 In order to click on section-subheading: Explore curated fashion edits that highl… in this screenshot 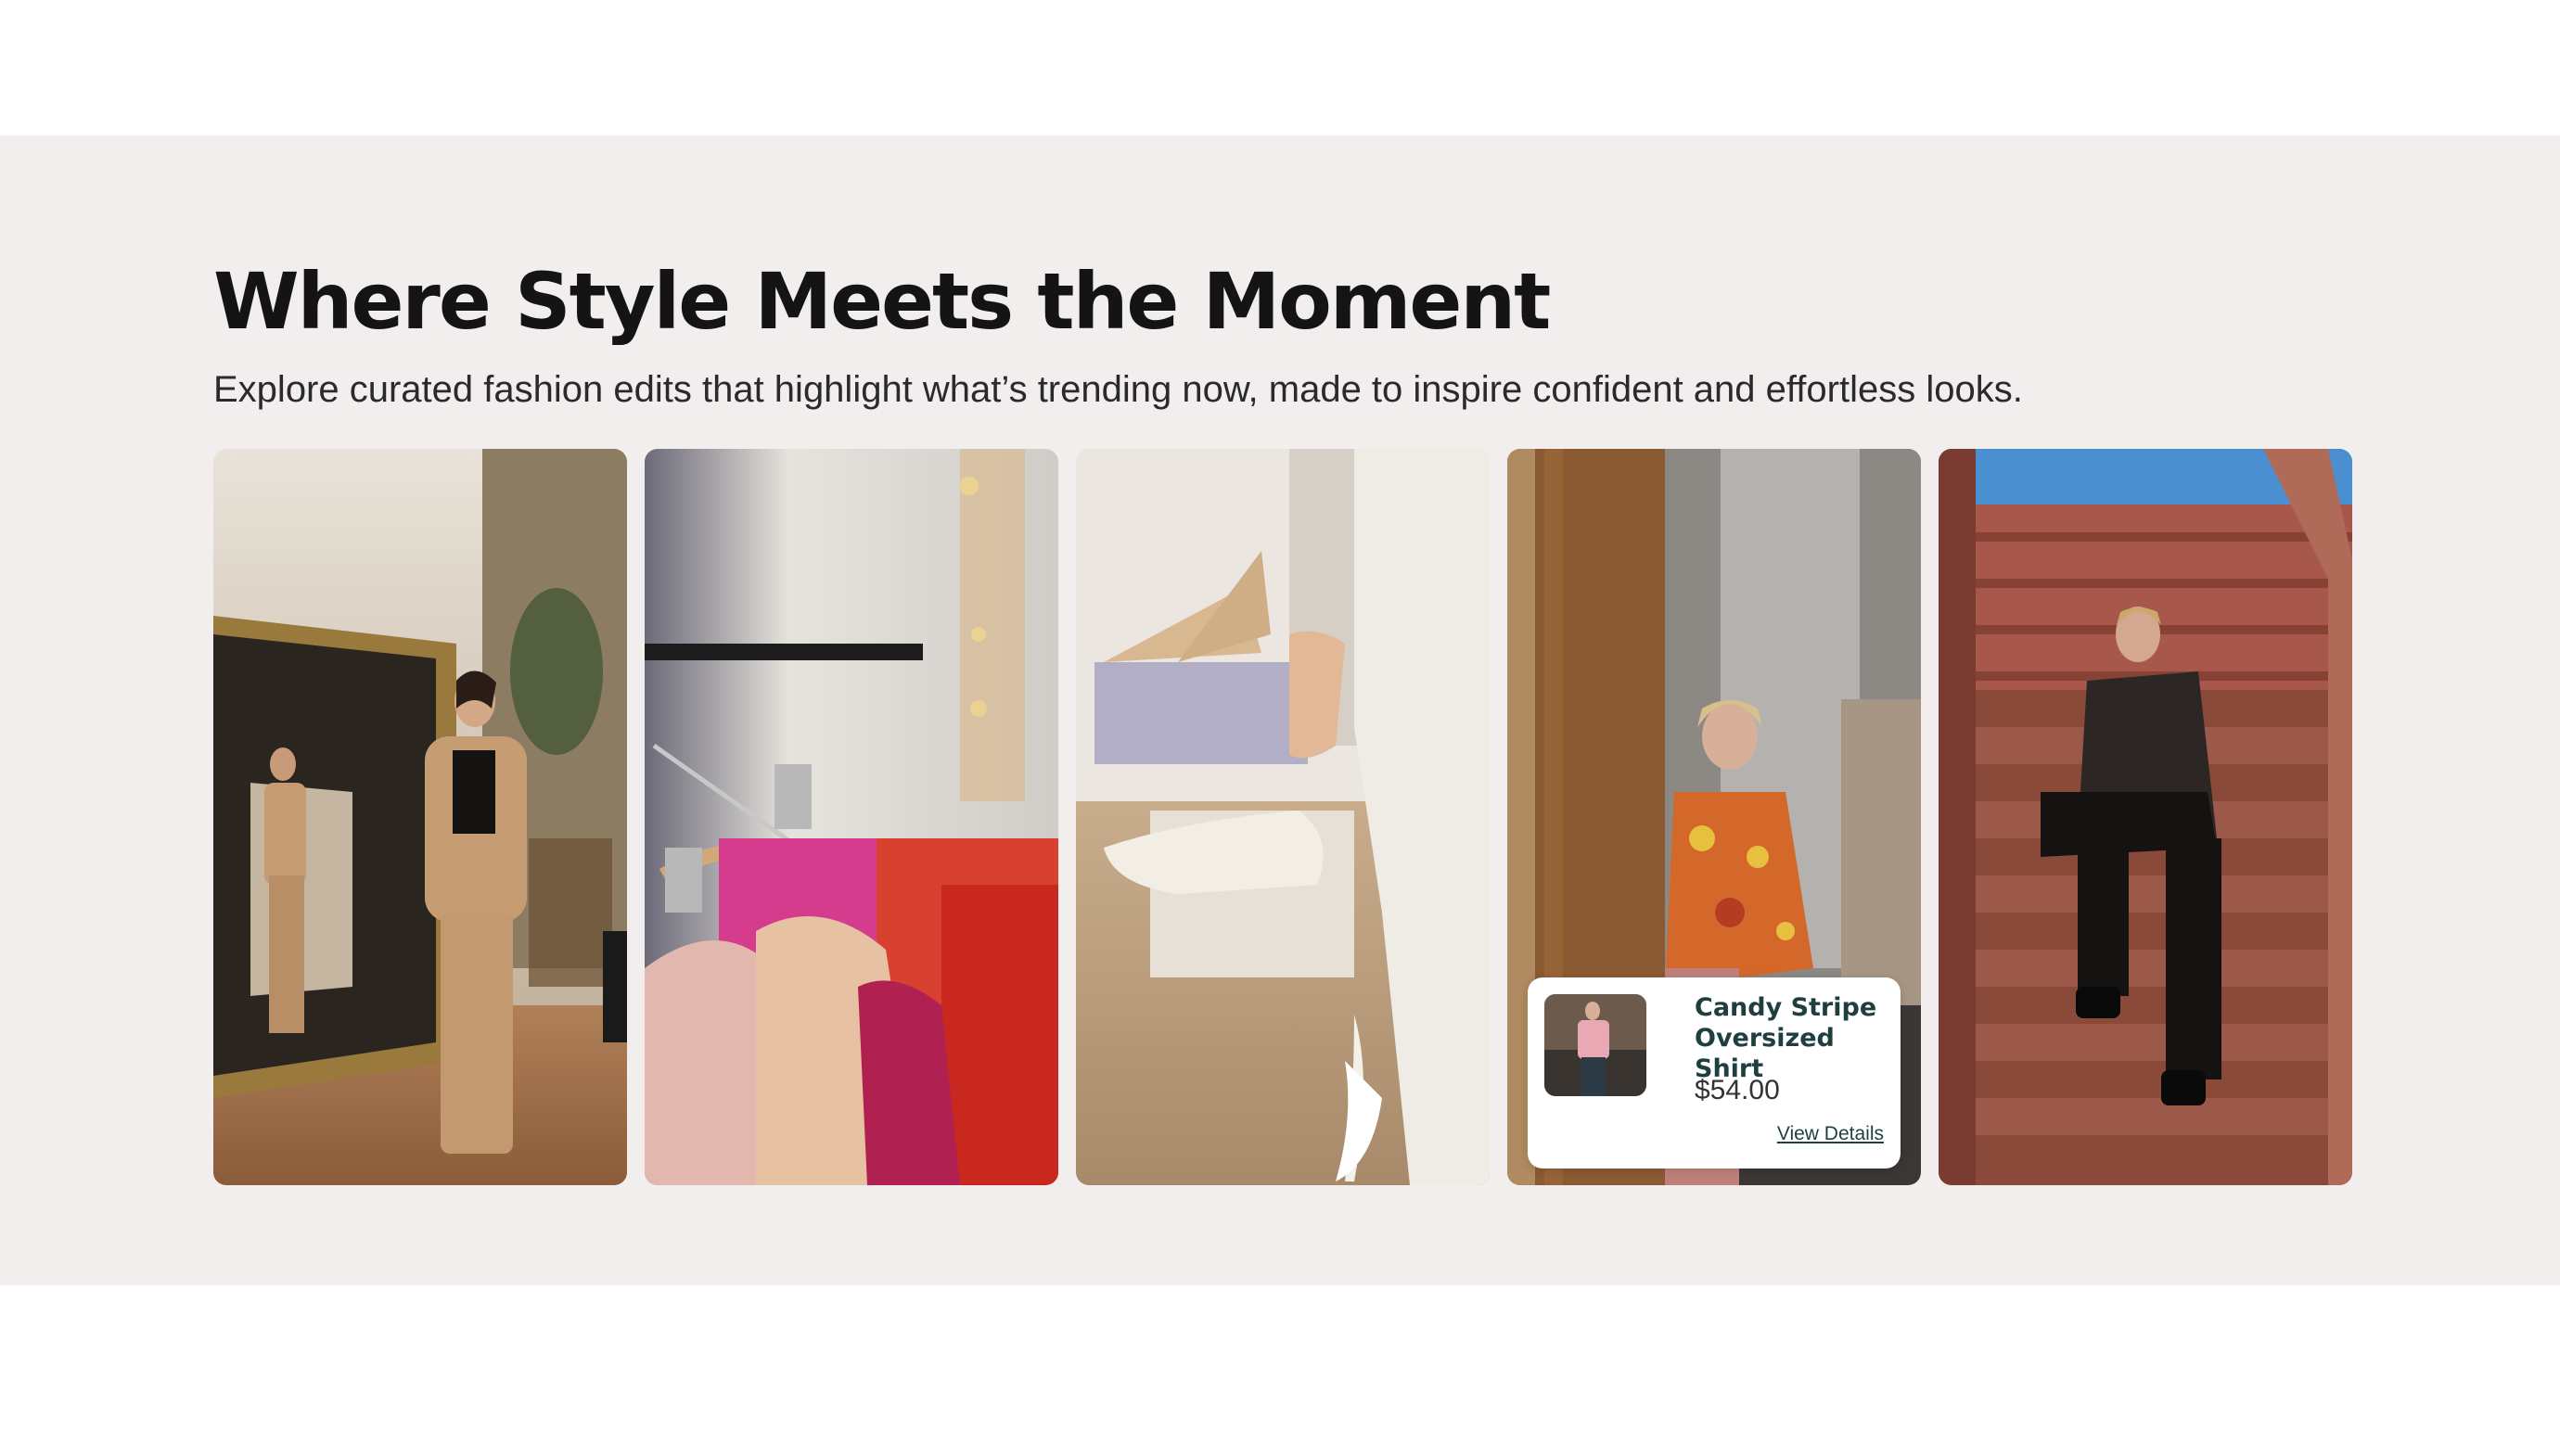, I will do `click(1118, 389)`.